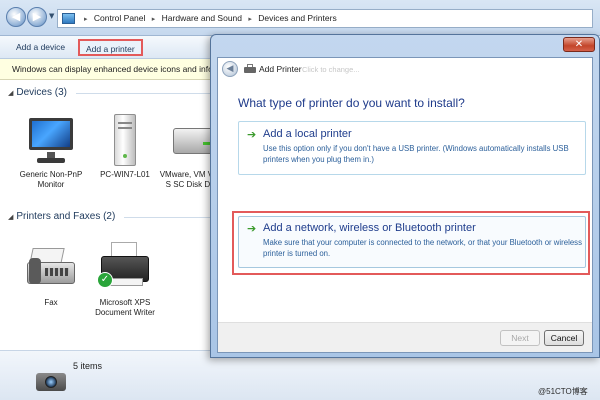  Describe the element at coordinates (40, 47) in the screenshot. I see `add-device-button: Add a device` at that location.